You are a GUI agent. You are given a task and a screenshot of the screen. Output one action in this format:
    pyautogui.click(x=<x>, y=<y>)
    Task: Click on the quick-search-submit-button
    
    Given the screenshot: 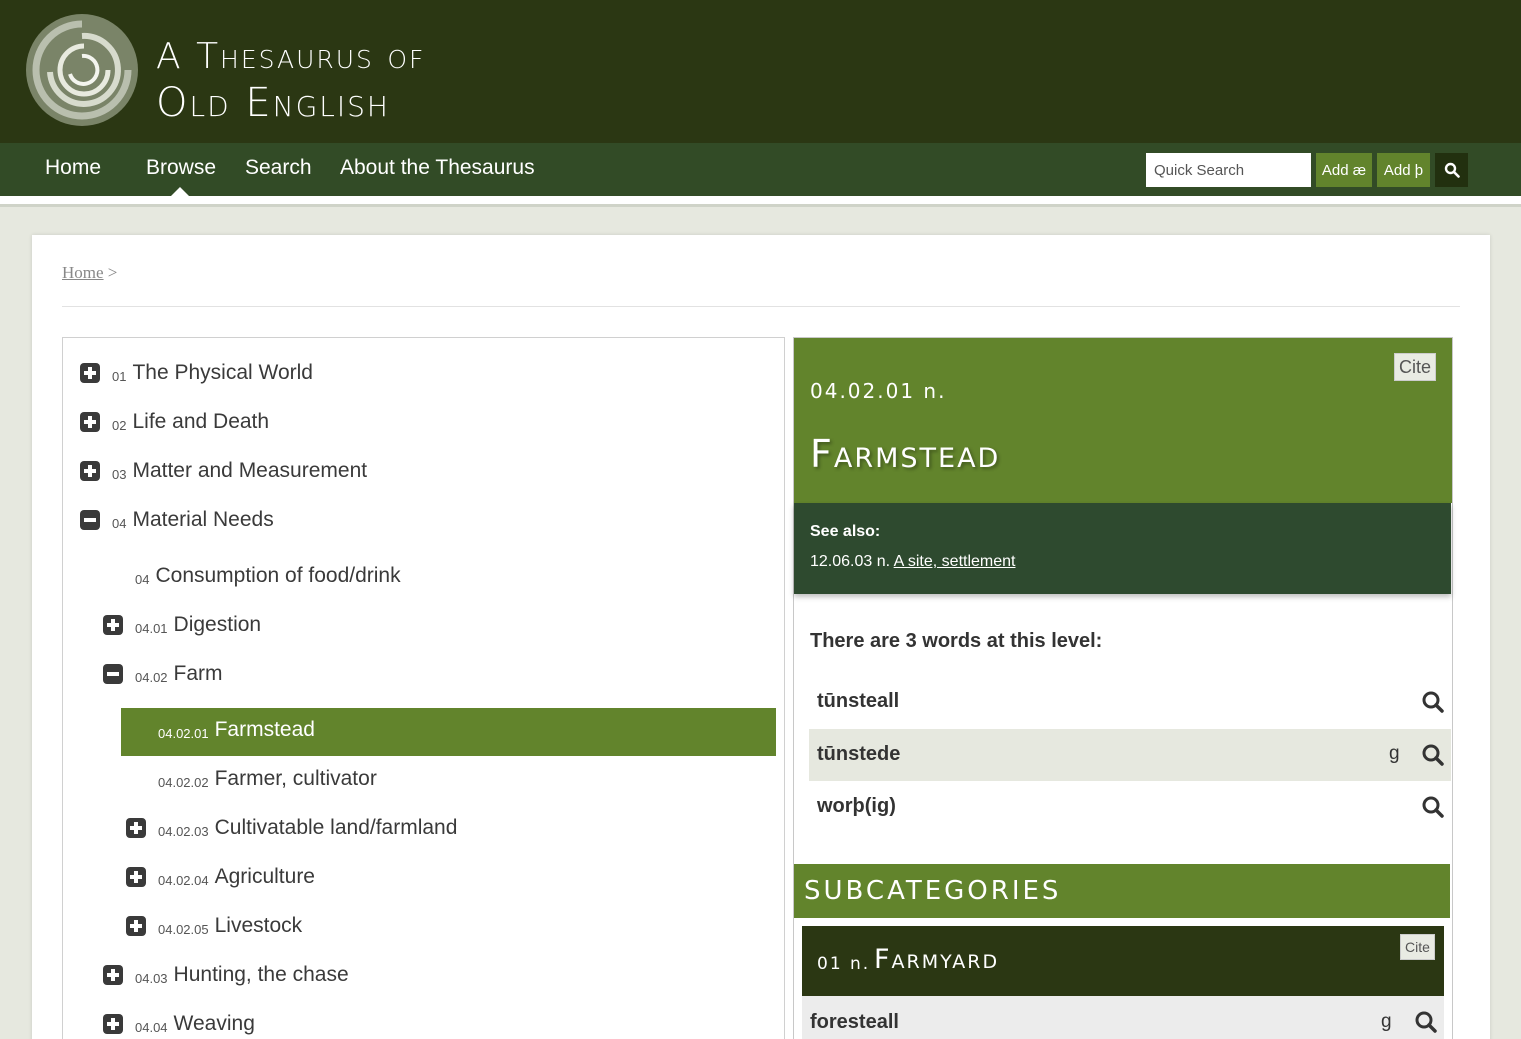 What is the action you would take?
    pyautogui.click(x=1451, y=170)
    